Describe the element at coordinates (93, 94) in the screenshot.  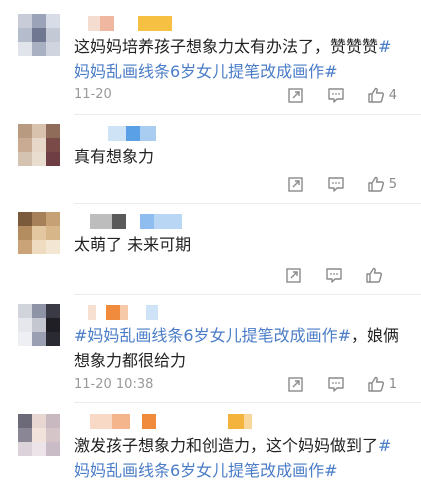
I see `comment-time: 11-20` at that location.